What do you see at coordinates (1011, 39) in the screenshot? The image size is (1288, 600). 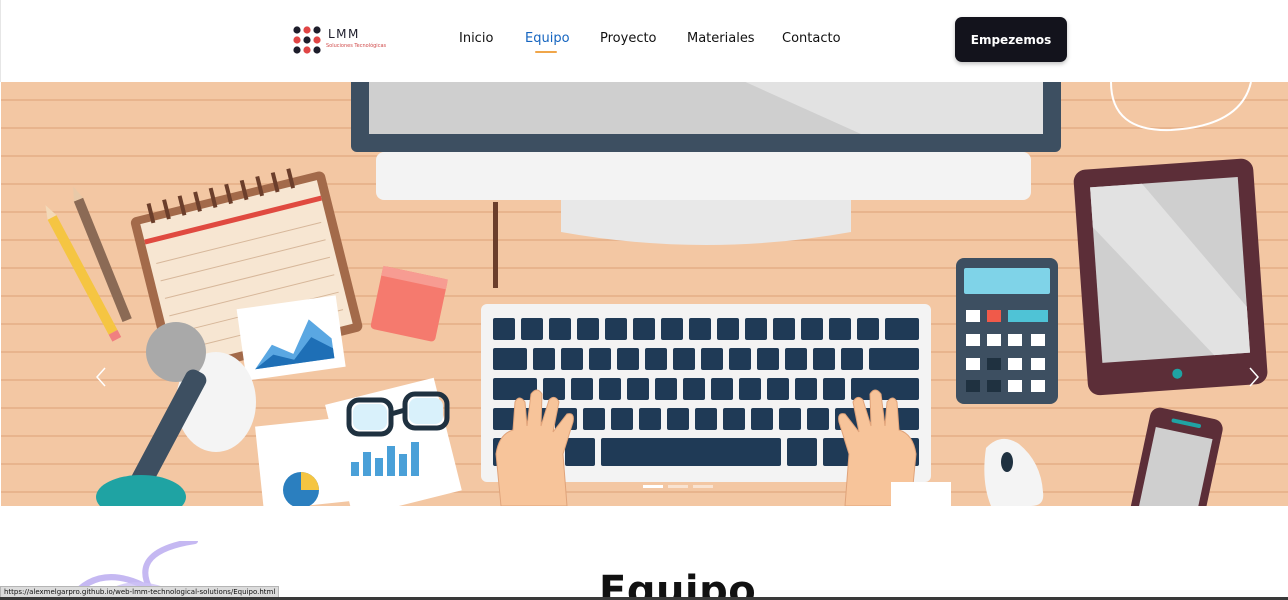 I see `start-button: Empezemos` at bounding box center [1011, 39].